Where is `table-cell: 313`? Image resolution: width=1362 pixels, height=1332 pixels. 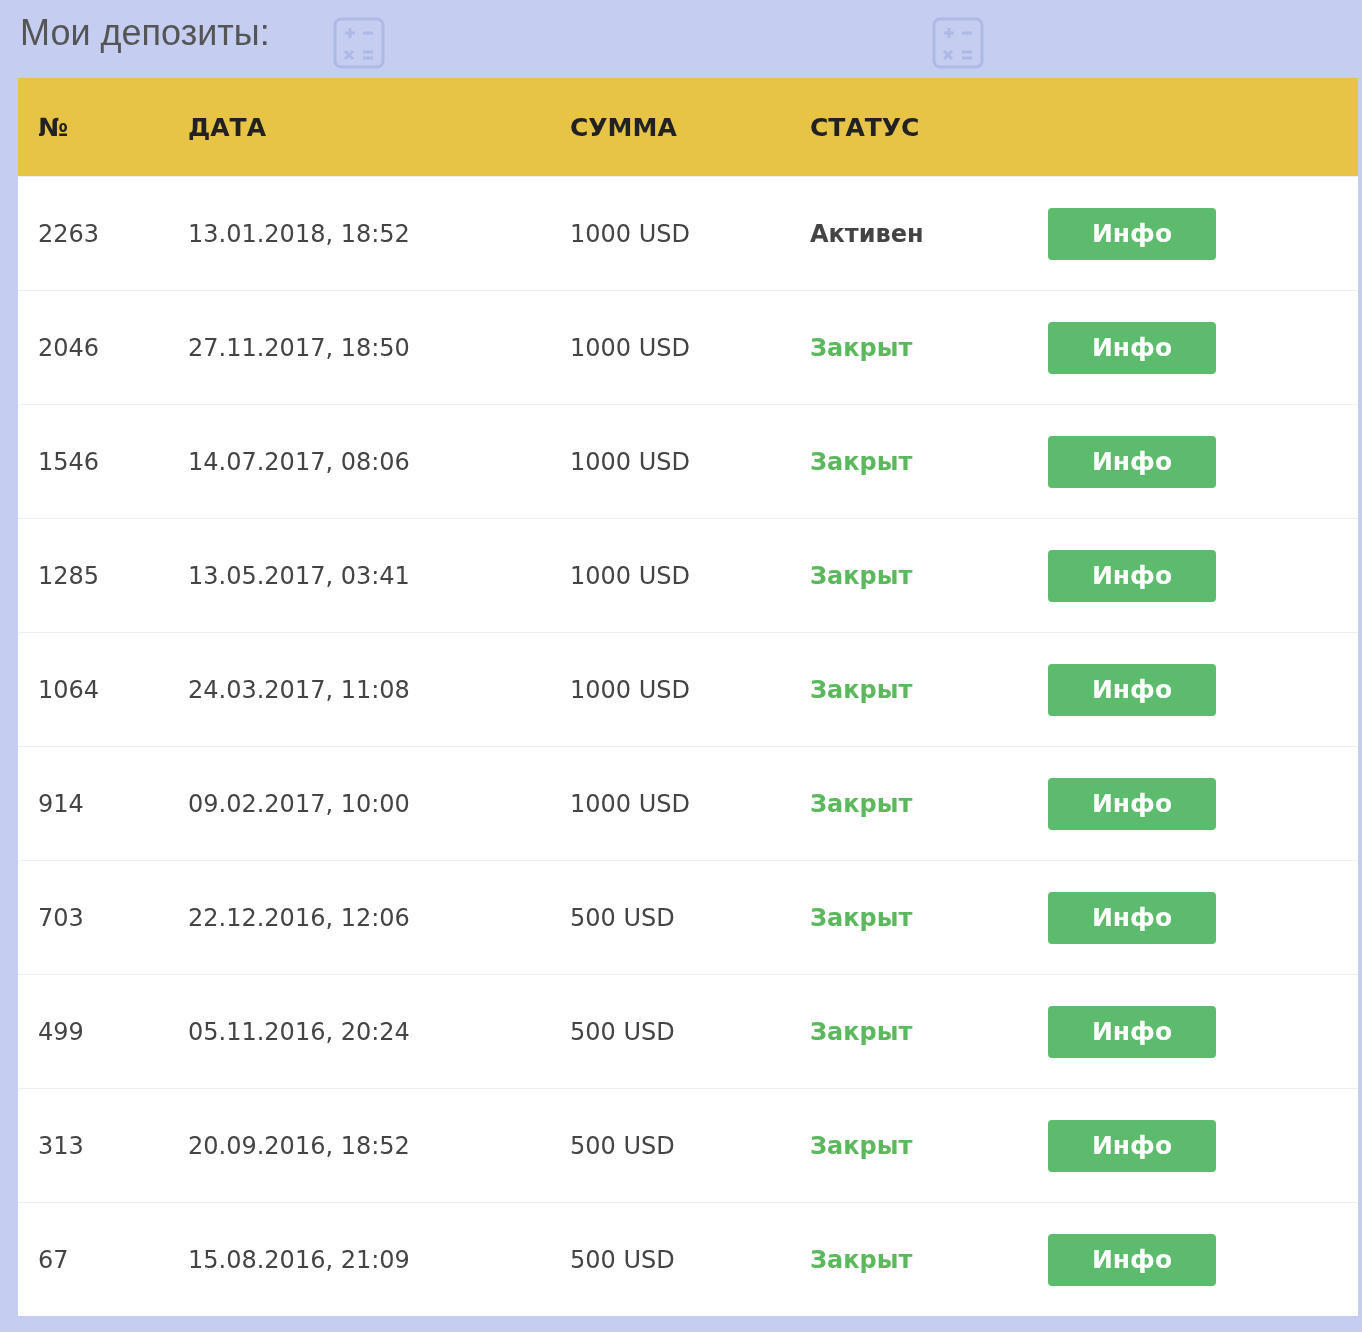 table-cell: 313 is located at coordinates (61, 1145).